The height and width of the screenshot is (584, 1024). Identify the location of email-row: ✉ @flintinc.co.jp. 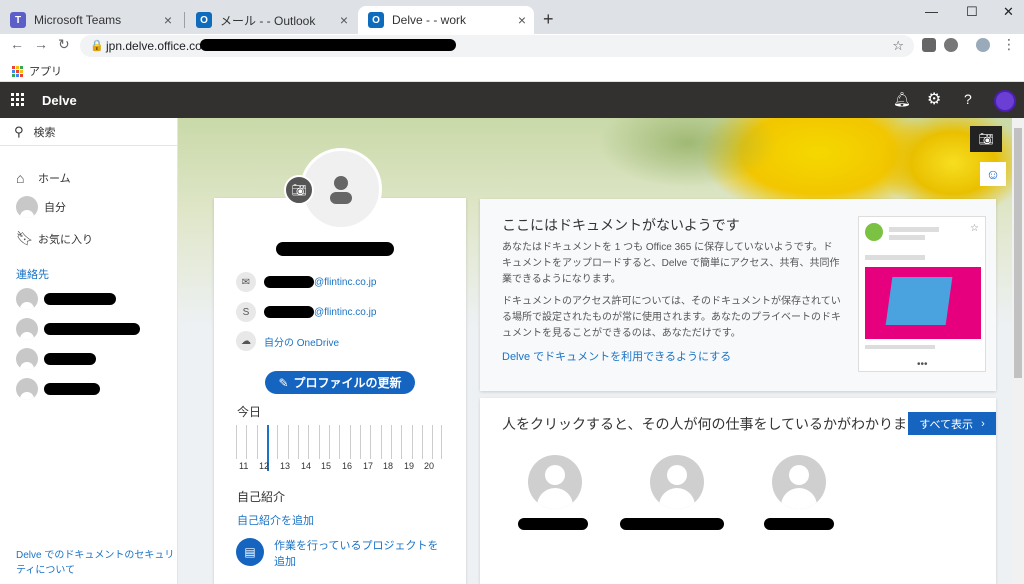
(306, 282).